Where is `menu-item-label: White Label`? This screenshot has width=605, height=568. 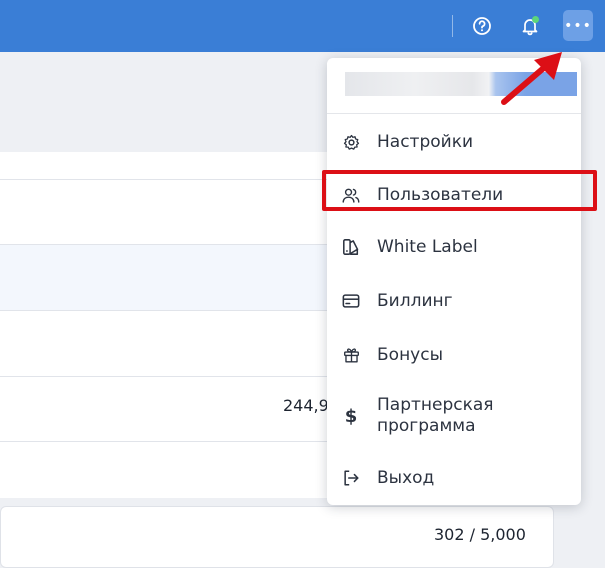 menu-item-label: White Label is located at coordinates (427, 246).